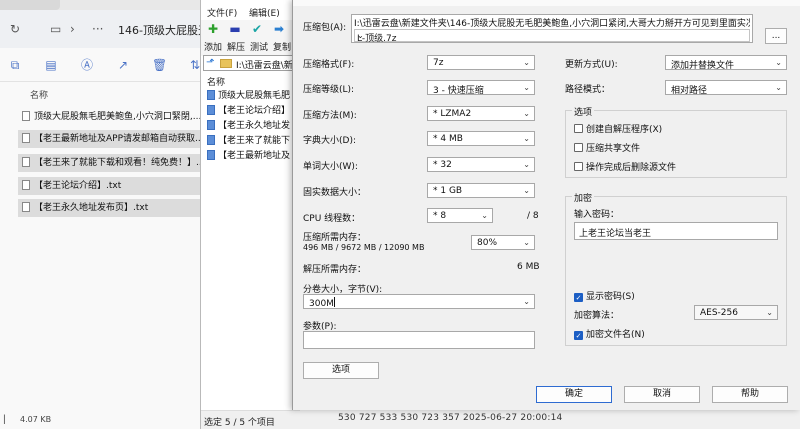 The image size is (800, 429). Describe the element at coordinates (481, 138) in the screenshot. I see `dictionary-select: * 4 MB ⌄` at that location.